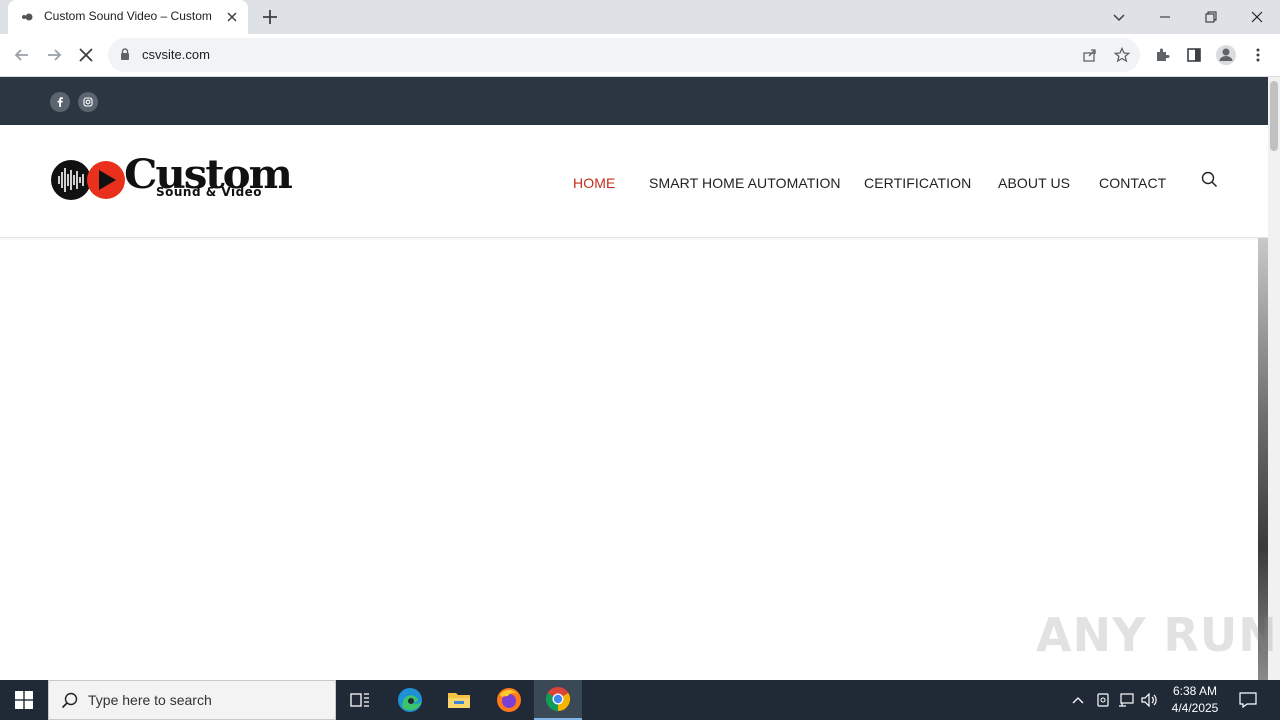 This screenshot has height=720, width=1280. I want to click on tab-search-icon, so click(1119, 17).